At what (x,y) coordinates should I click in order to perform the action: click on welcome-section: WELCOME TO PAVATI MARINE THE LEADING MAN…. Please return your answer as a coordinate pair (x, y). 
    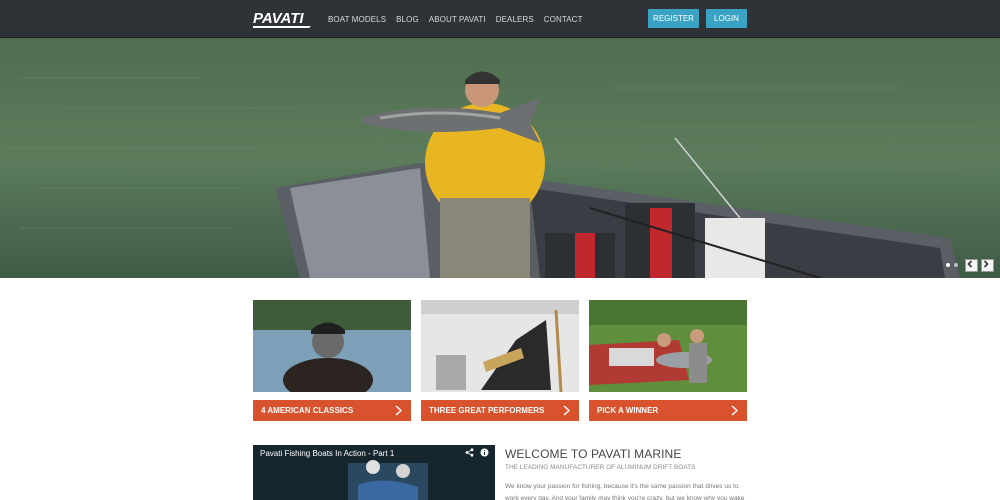
    Looking at the image, I should click on (627, 473).